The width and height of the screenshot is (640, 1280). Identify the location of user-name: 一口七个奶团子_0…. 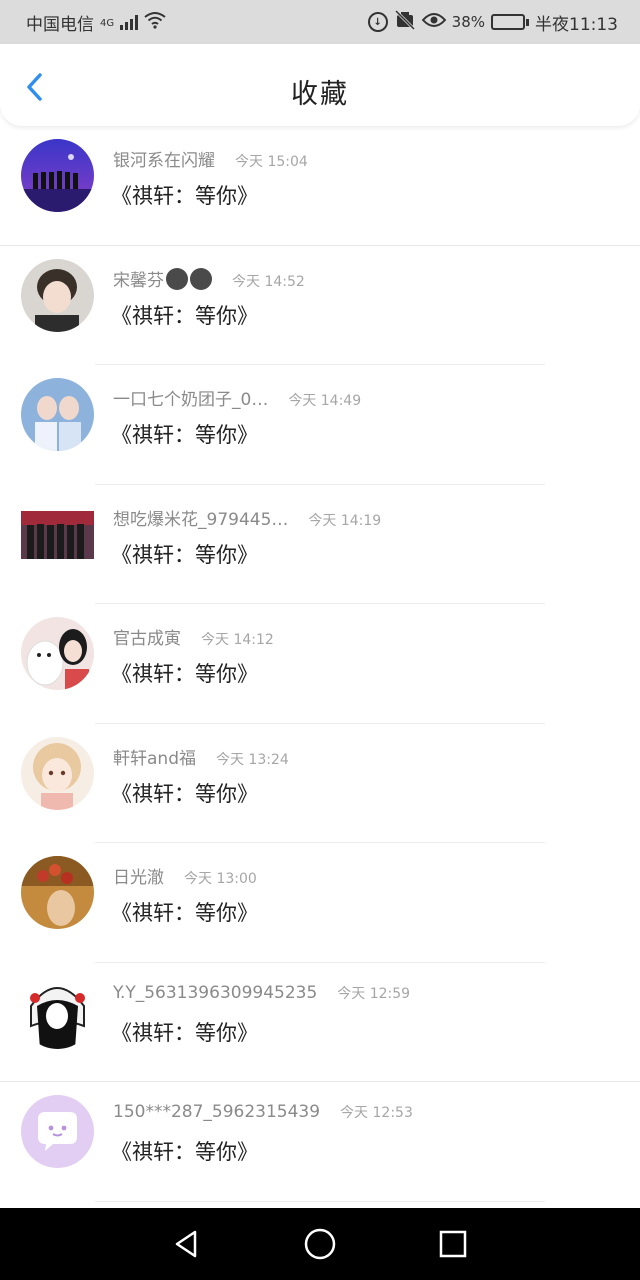
(190, 397).